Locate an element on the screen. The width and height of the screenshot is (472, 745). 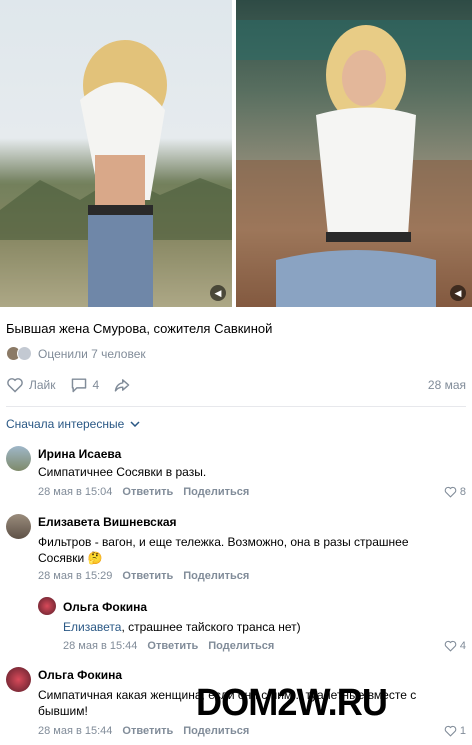
comment-icon is located at coordinates (78, 385).